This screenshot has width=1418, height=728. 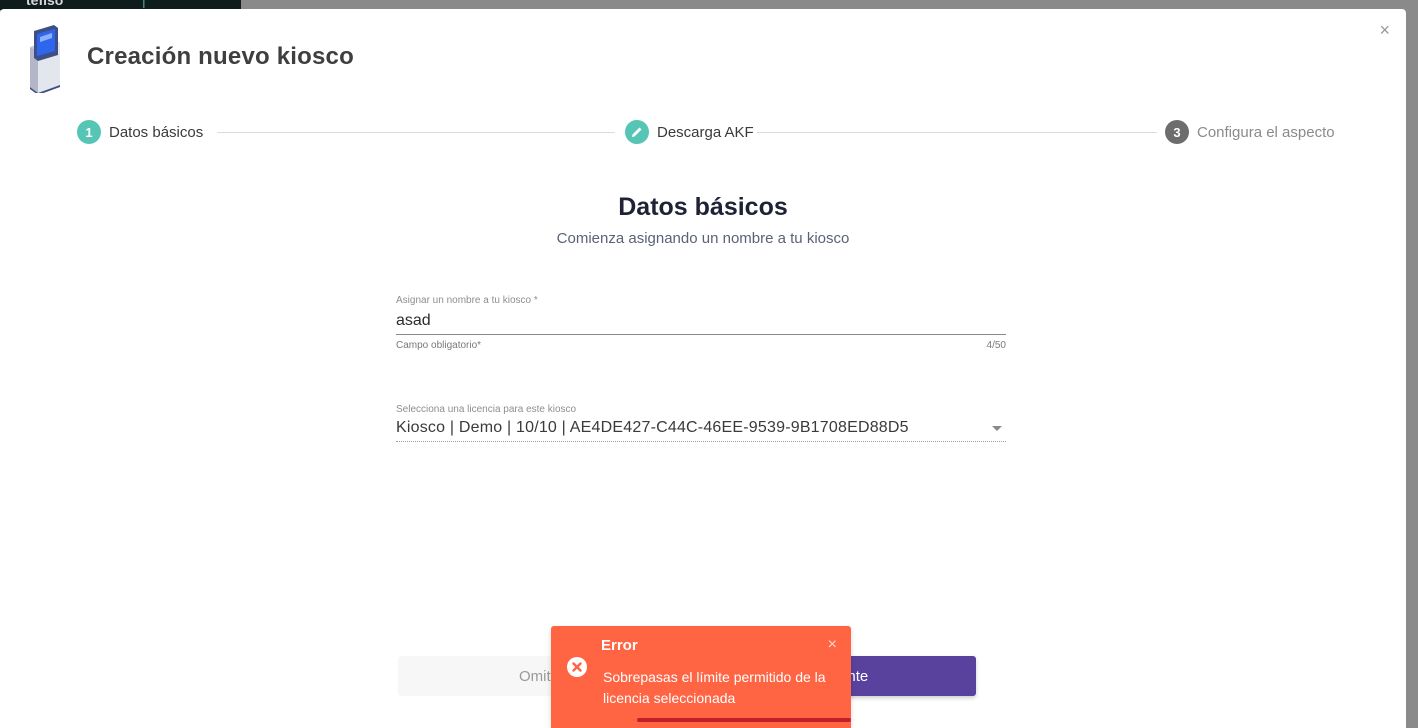 What do you see at coordinates (703, 207) in the screenshot?
I see `section-title: Datos básicos` at bounding box center [703, 207].